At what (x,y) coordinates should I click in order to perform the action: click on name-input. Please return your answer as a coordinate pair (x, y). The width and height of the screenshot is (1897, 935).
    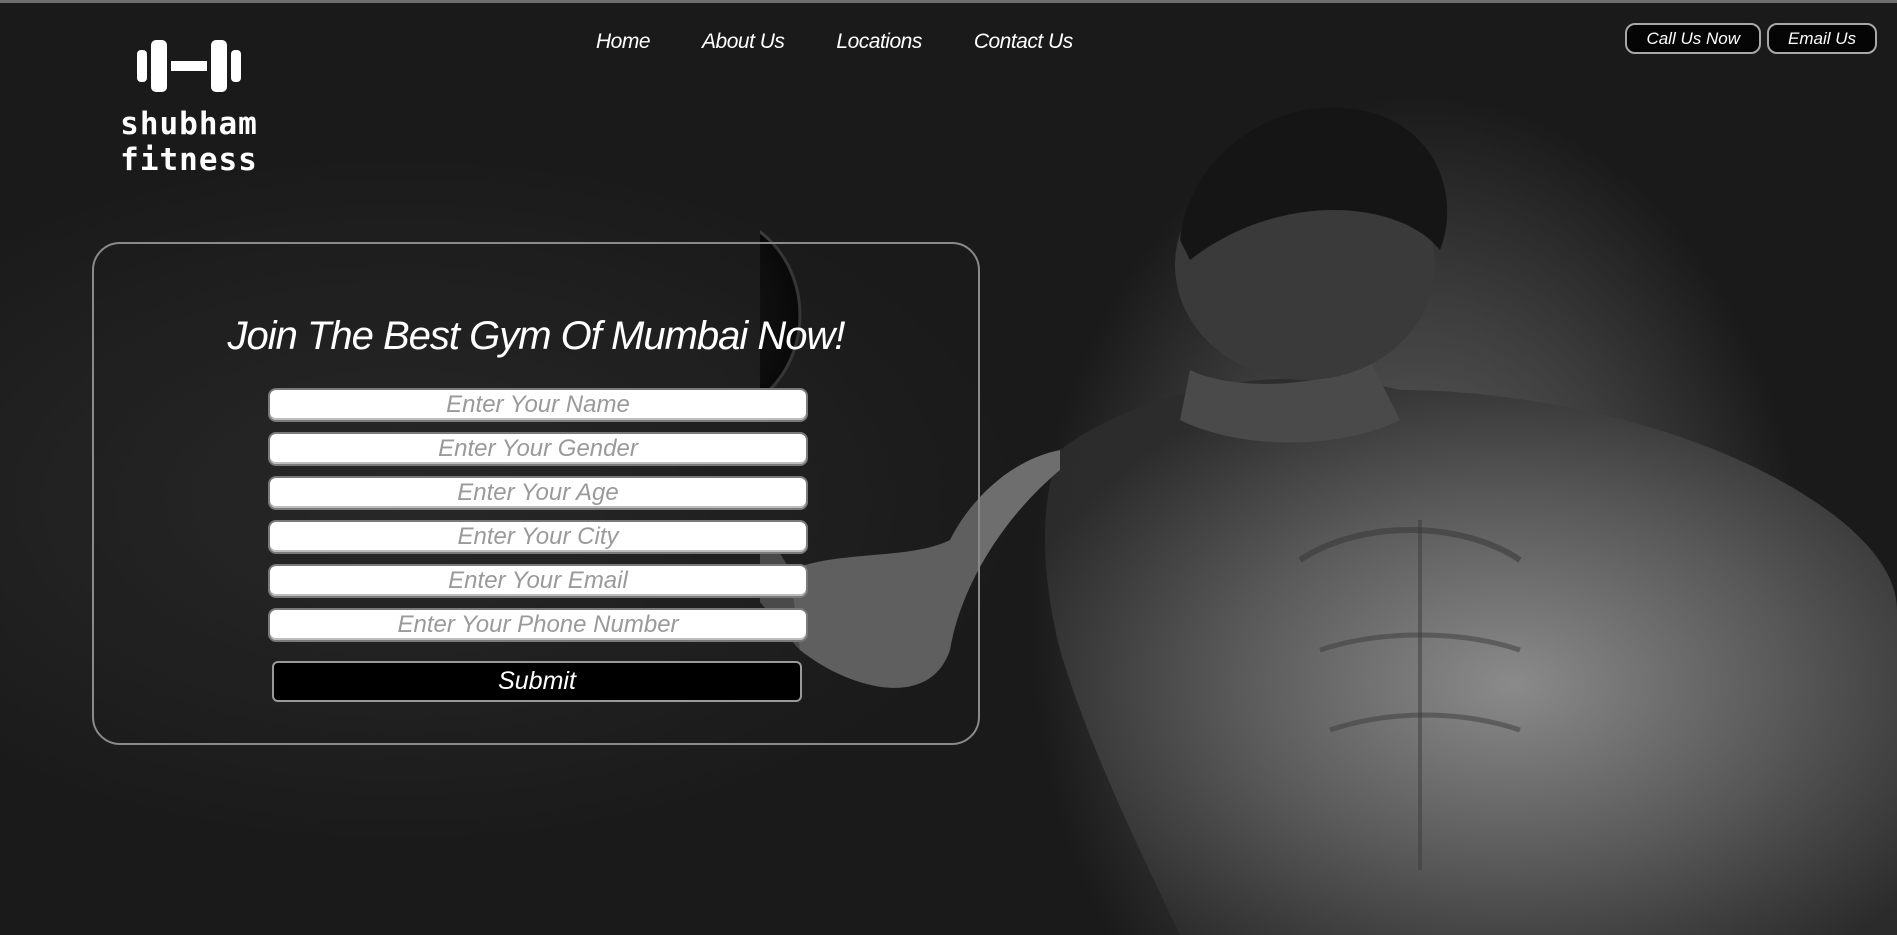
    Looking at the image, I should click on (538, 405).